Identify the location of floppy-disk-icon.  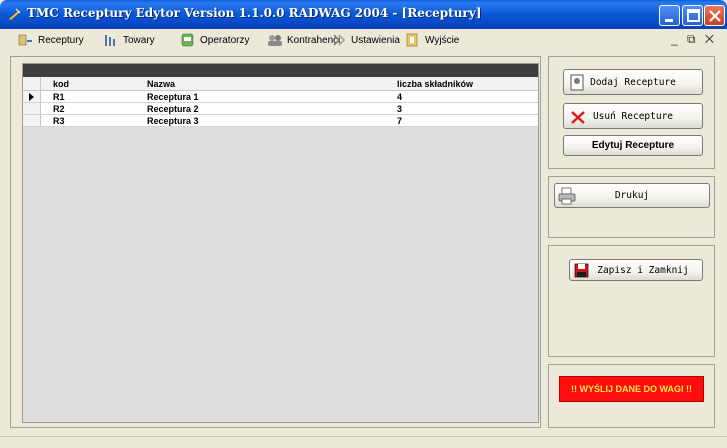
(581, 270).